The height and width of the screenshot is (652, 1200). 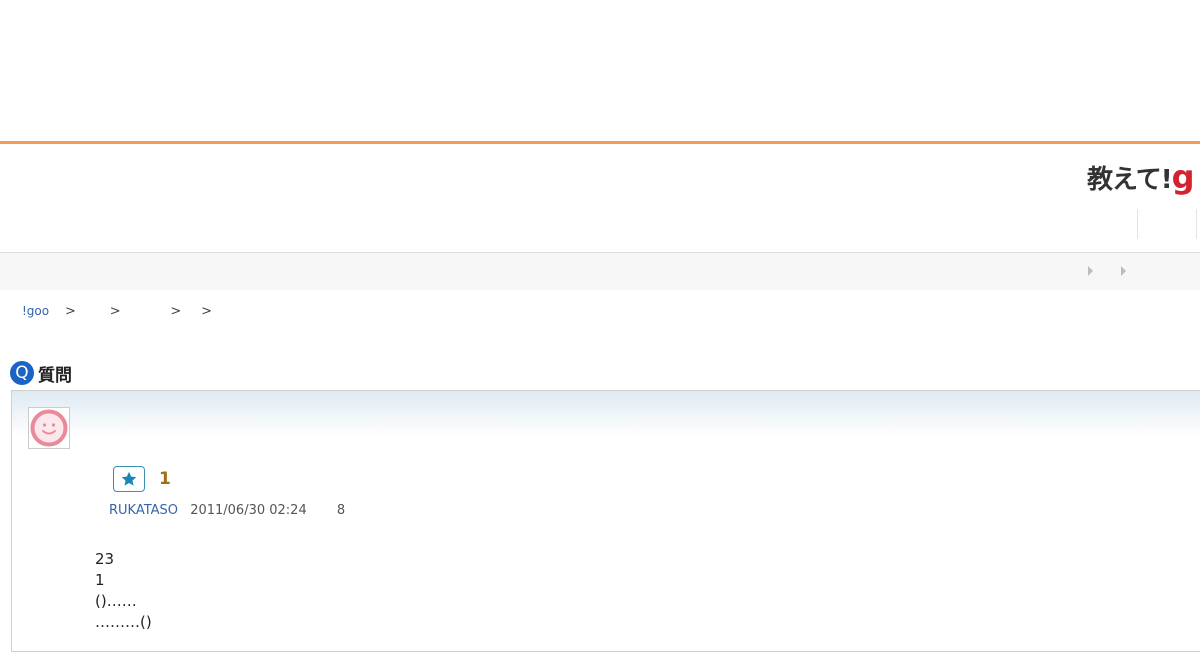 I want to click on question-body-line: 23, so click(x=105, y=559).